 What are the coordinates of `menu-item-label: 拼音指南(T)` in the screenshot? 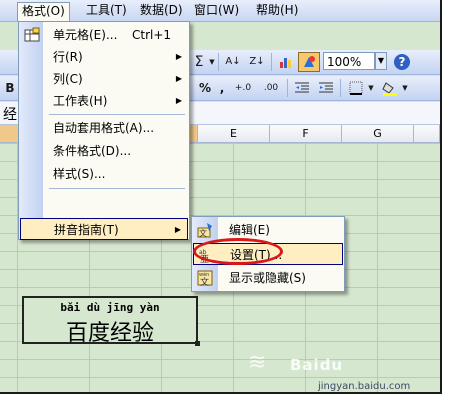 It's located at (86, 230).